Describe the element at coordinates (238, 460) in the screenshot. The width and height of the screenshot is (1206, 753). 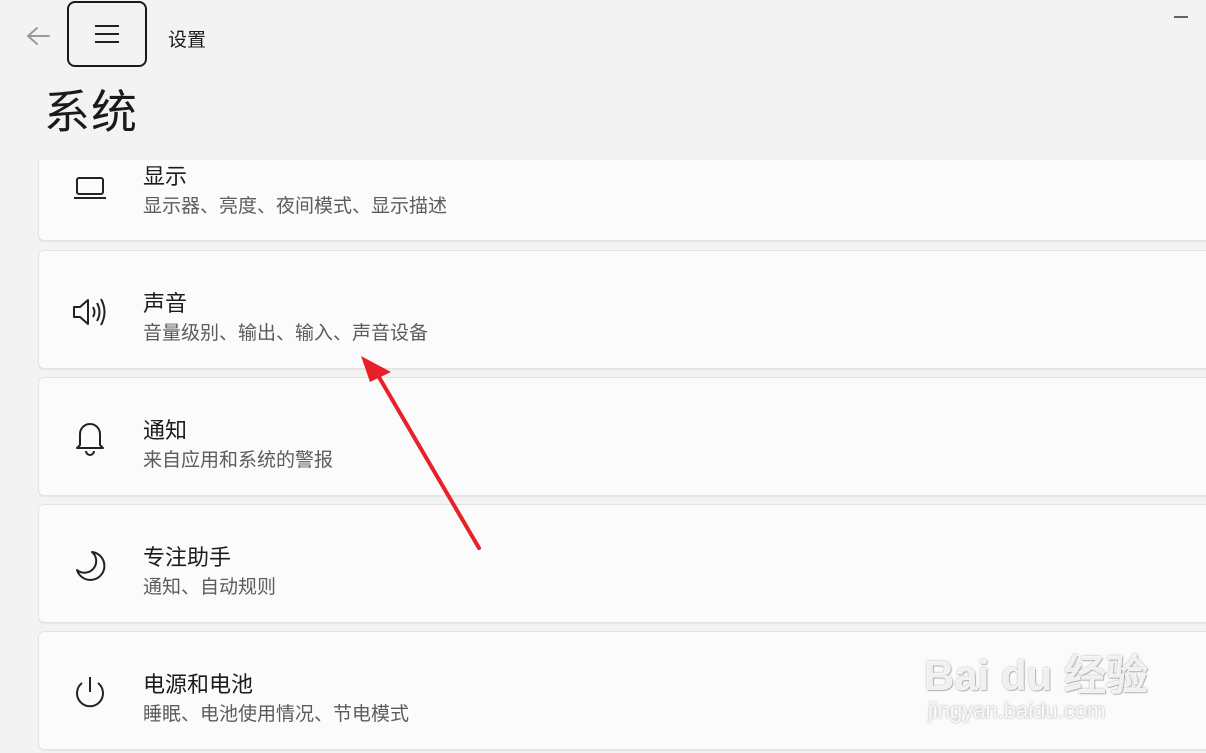
I see `item-description: 来自应用和系统的警报` at that location.